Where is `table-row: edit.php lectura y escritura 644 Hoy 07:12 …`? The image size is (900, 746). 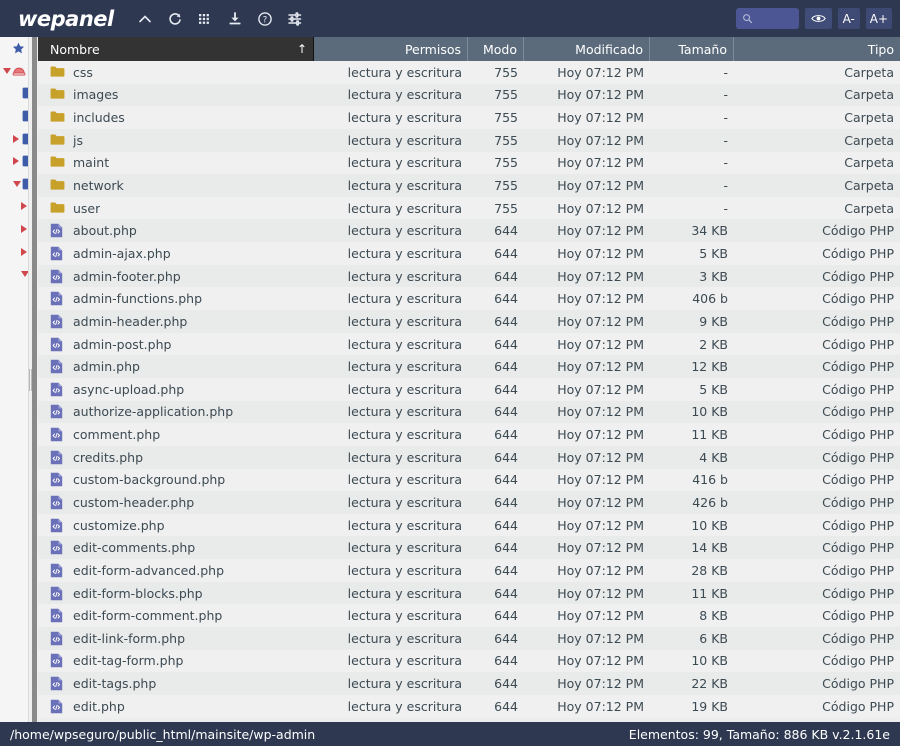
table-row: edit.php lectura y escritura 644 Hoy 07:12 … is located at coordinates (469, 706).